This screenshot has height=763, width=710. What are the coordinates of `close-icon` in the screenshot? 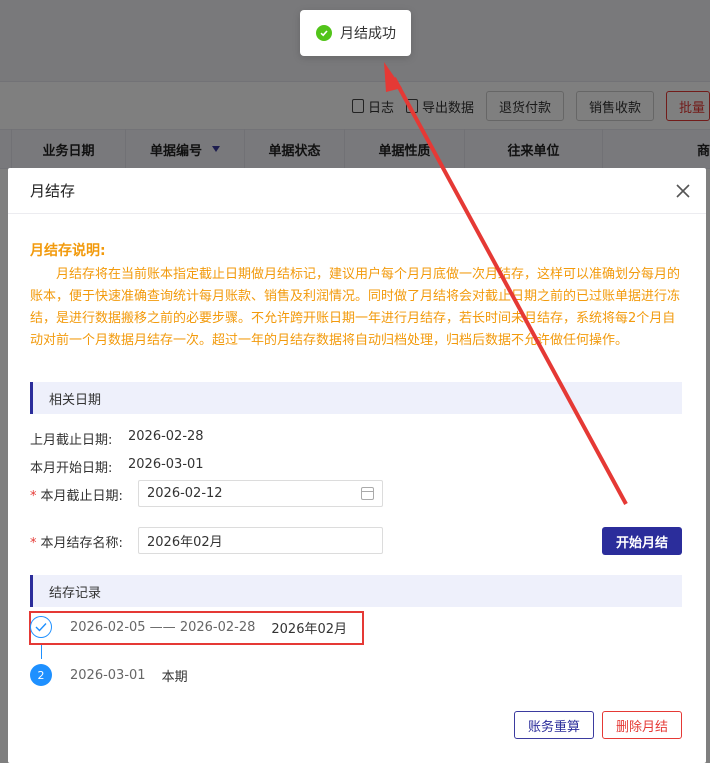 It's located at (683, 191).